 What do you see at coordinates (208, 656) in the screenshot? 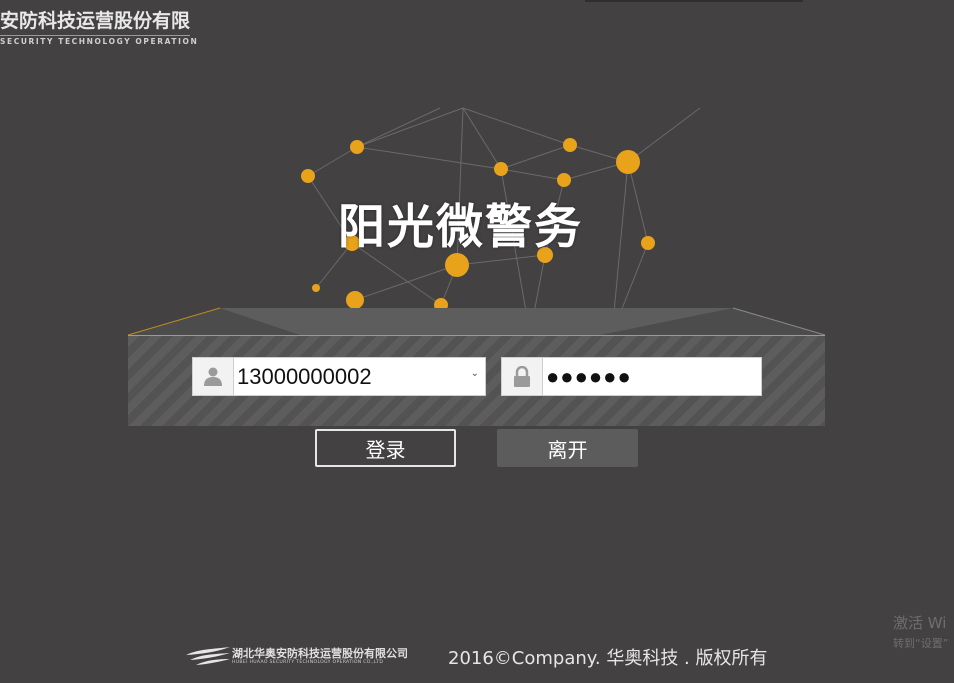
I see `swoosh-logo-icon` at bounding box center [208, 656].